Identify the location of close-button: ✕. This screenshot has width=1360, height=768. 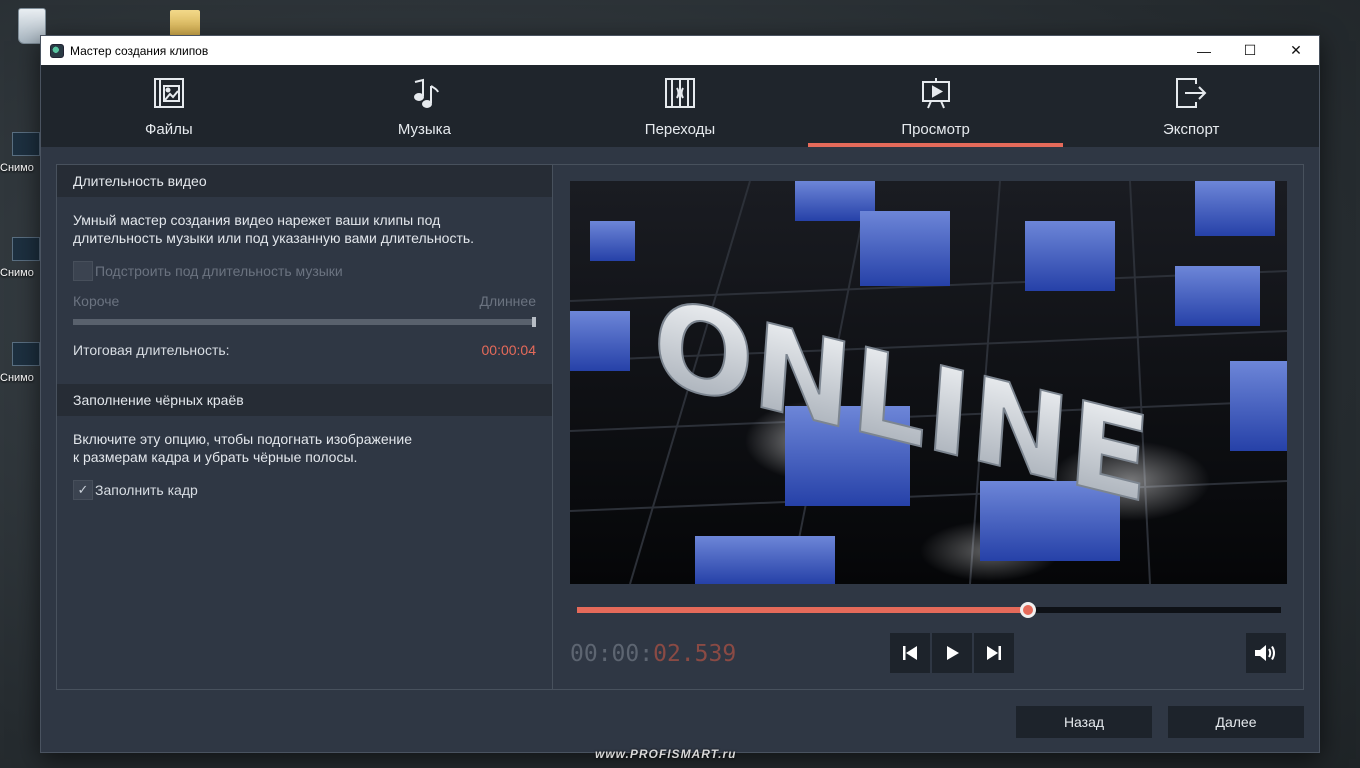
(1296, 50).